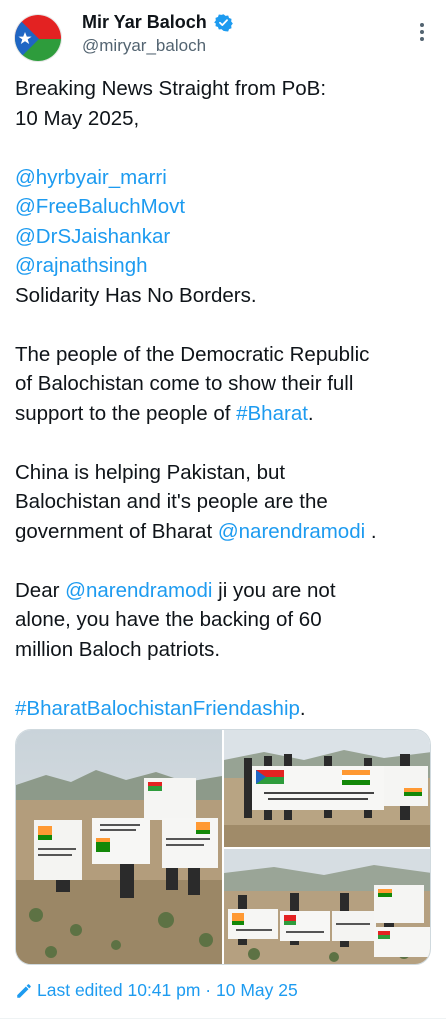 Image resolution: width=446 pixels, height=1024 pixels. What do you see at coordinates (157, 46) in the screenshot?
I see `author-handle: @miryar_baloch` at bounding box center [157, 46].